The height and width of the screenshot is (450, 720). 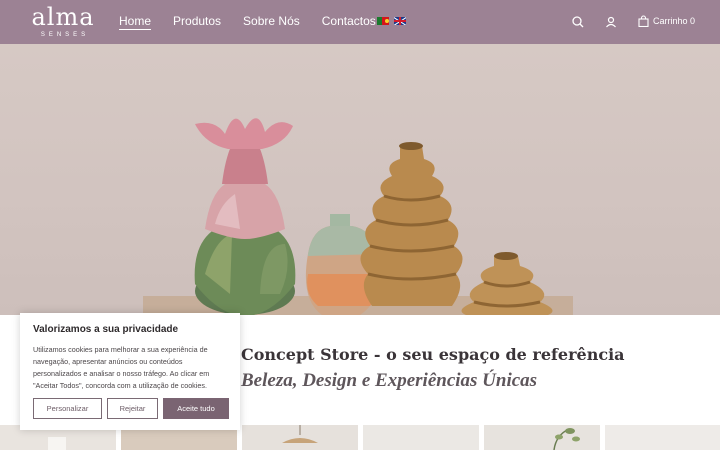 What do you see at coordinates (106, 329) in the screenshot?
I see `cookie-title: Valorizamos a sua privacidade` at bounding box center [106, 329].